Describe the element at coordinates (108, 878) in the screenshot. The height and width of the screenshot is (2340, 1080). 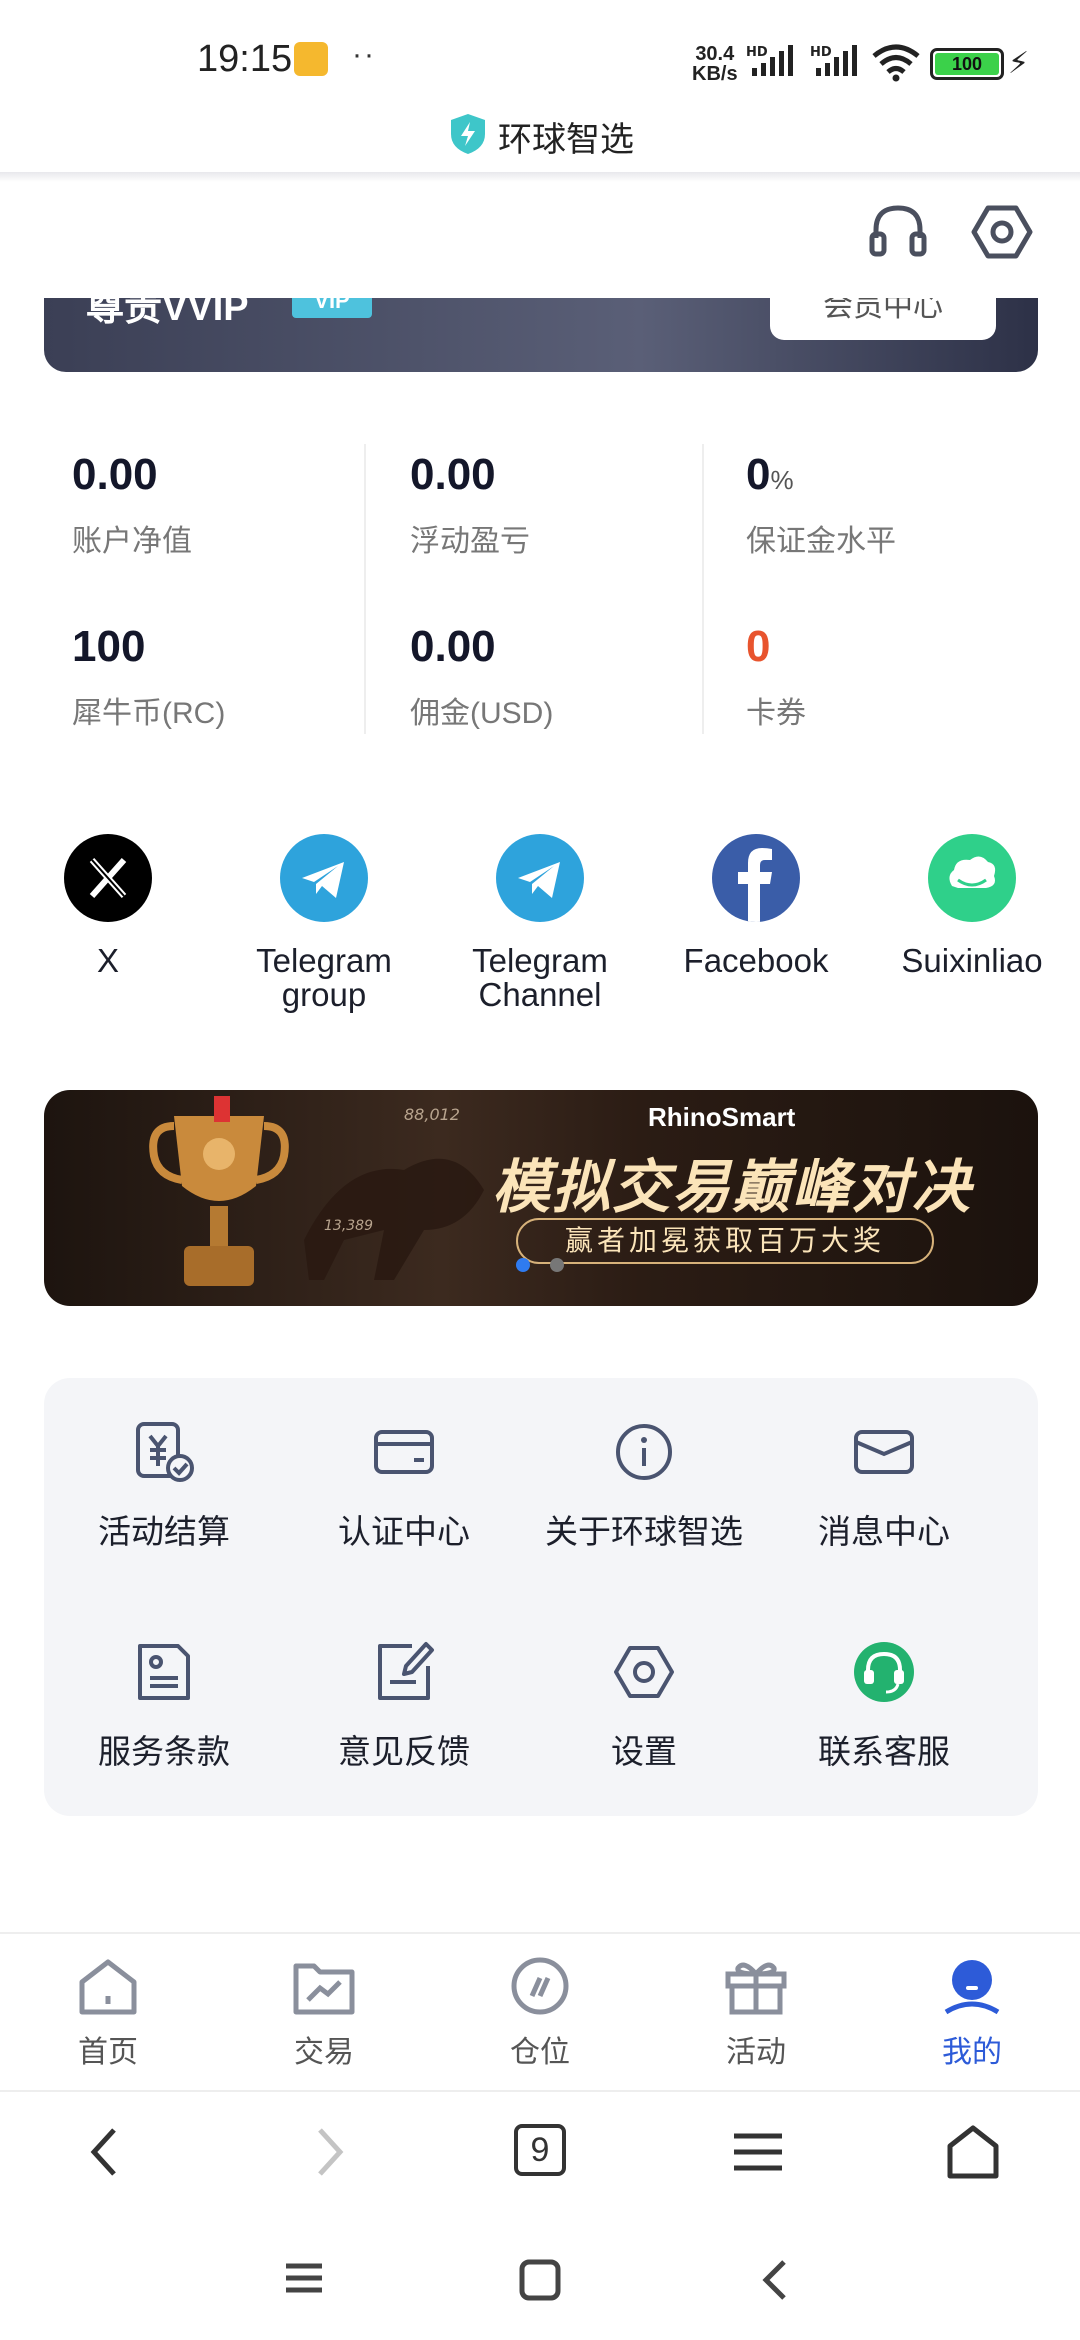
I see `x-logo-icon` at that location.